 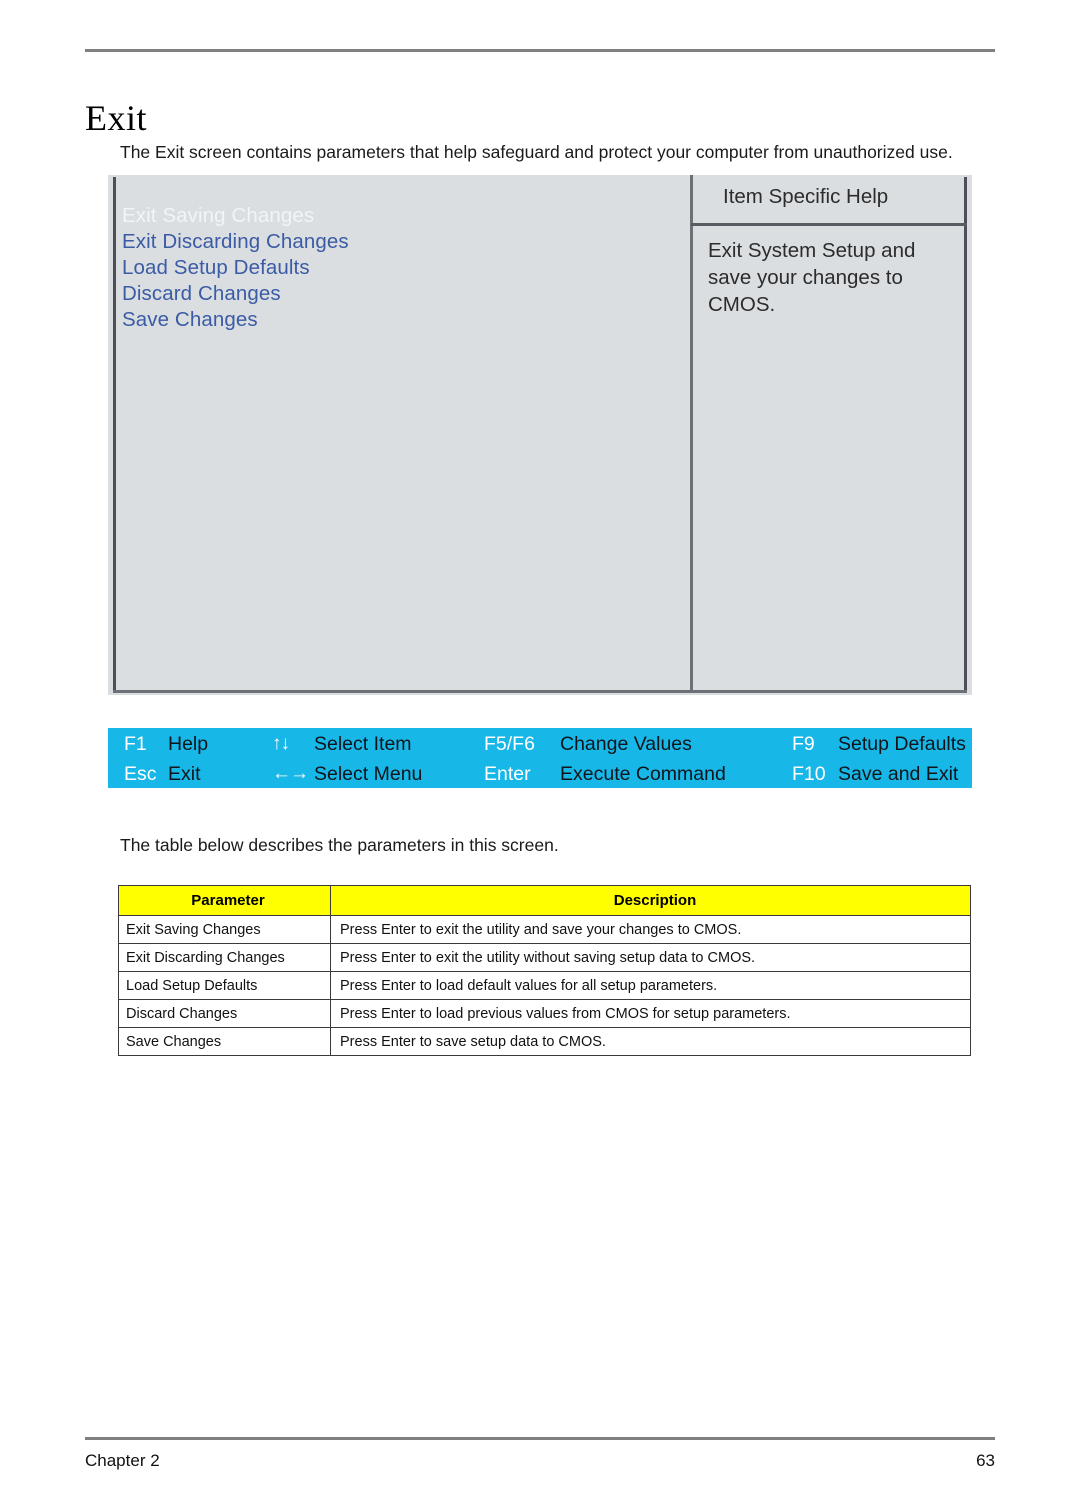 I want to click on table-header-row: Parameter Description, so click(x=544, y=900).